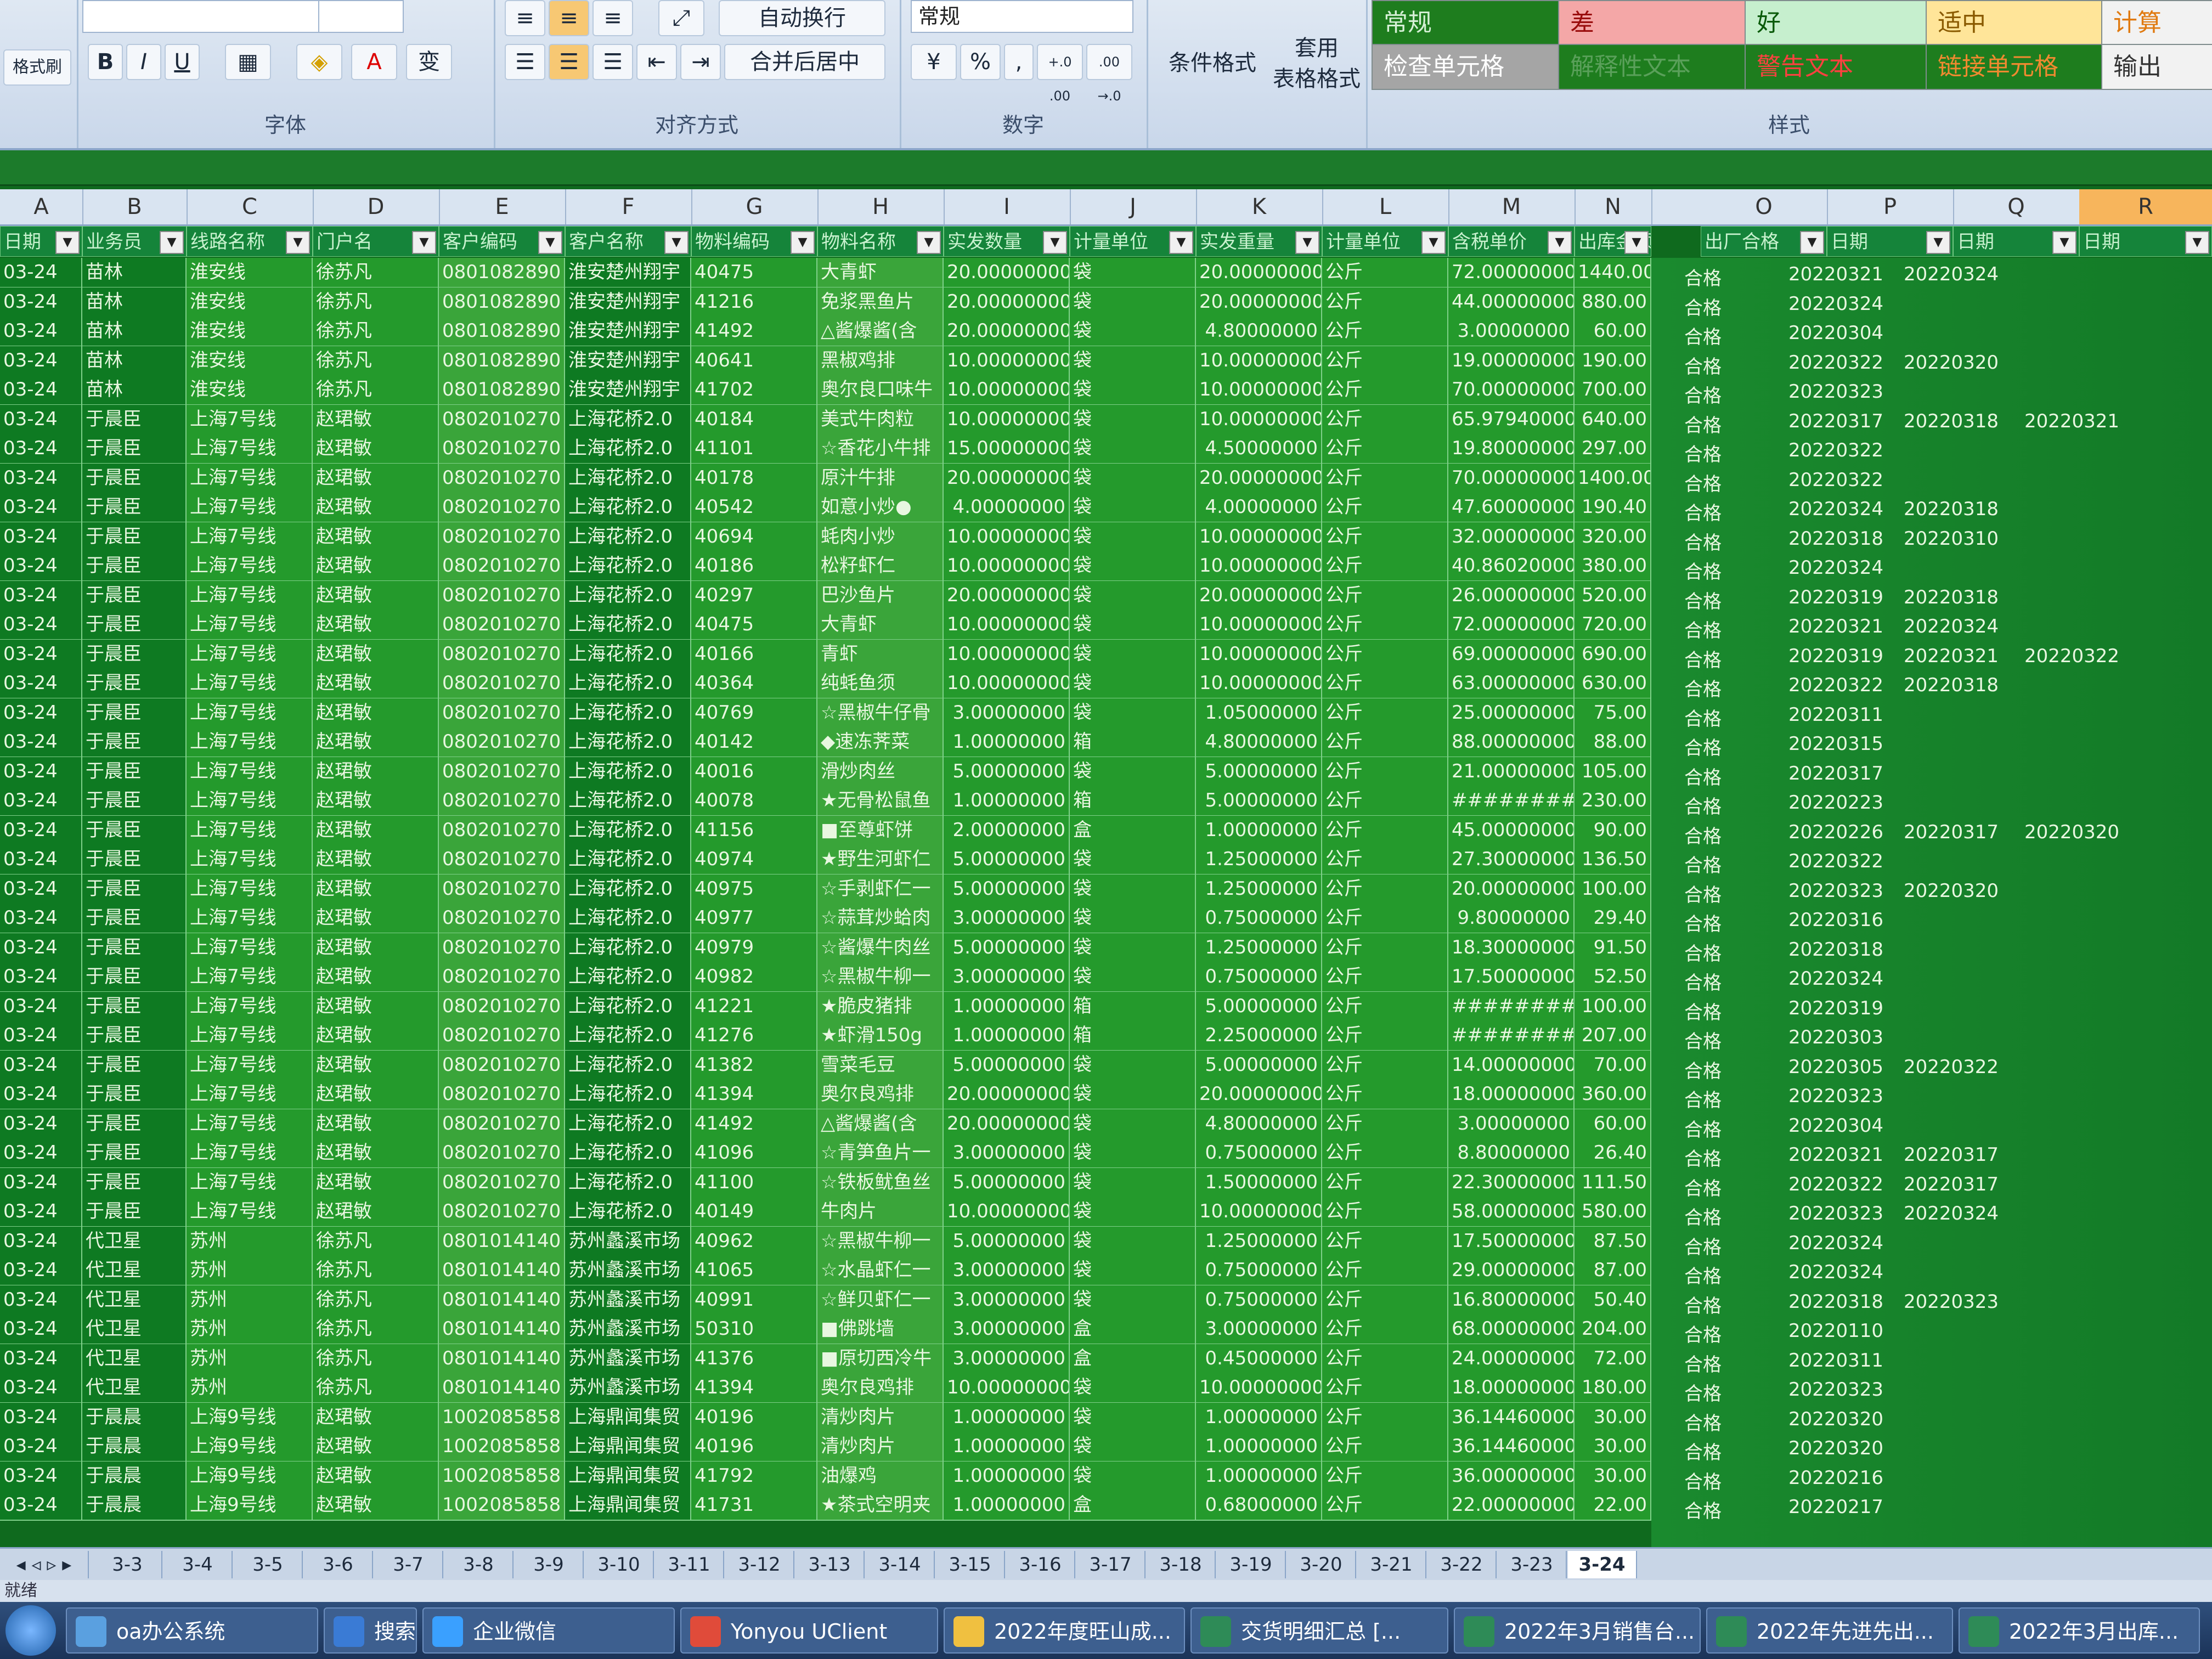 This screenshot has width=2212, height=1659. Describe the element at coordinates (1055, 243) in the screenshot. I see `filter-dropdown-icon: ▼` at that location.